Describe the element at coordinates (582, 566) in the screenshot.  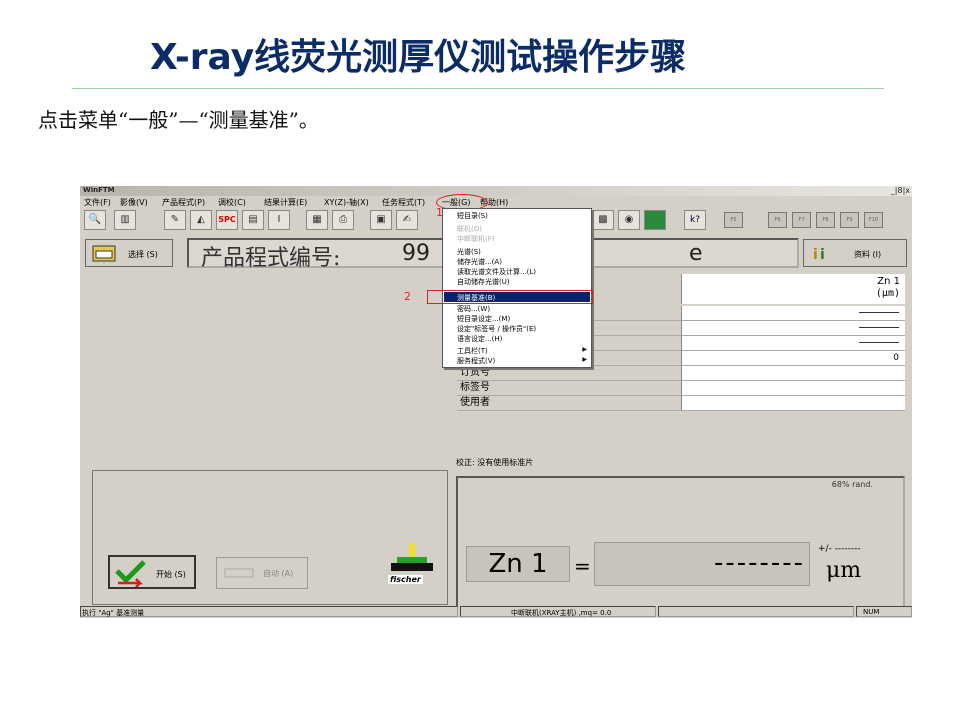
I see `equals-sign: =` at that location.